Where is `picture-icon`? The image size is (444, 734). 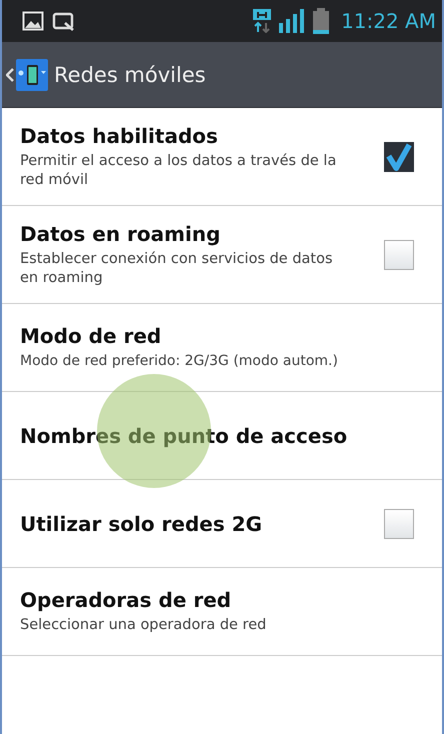 picture-icon is located at coordinates (33, 21).